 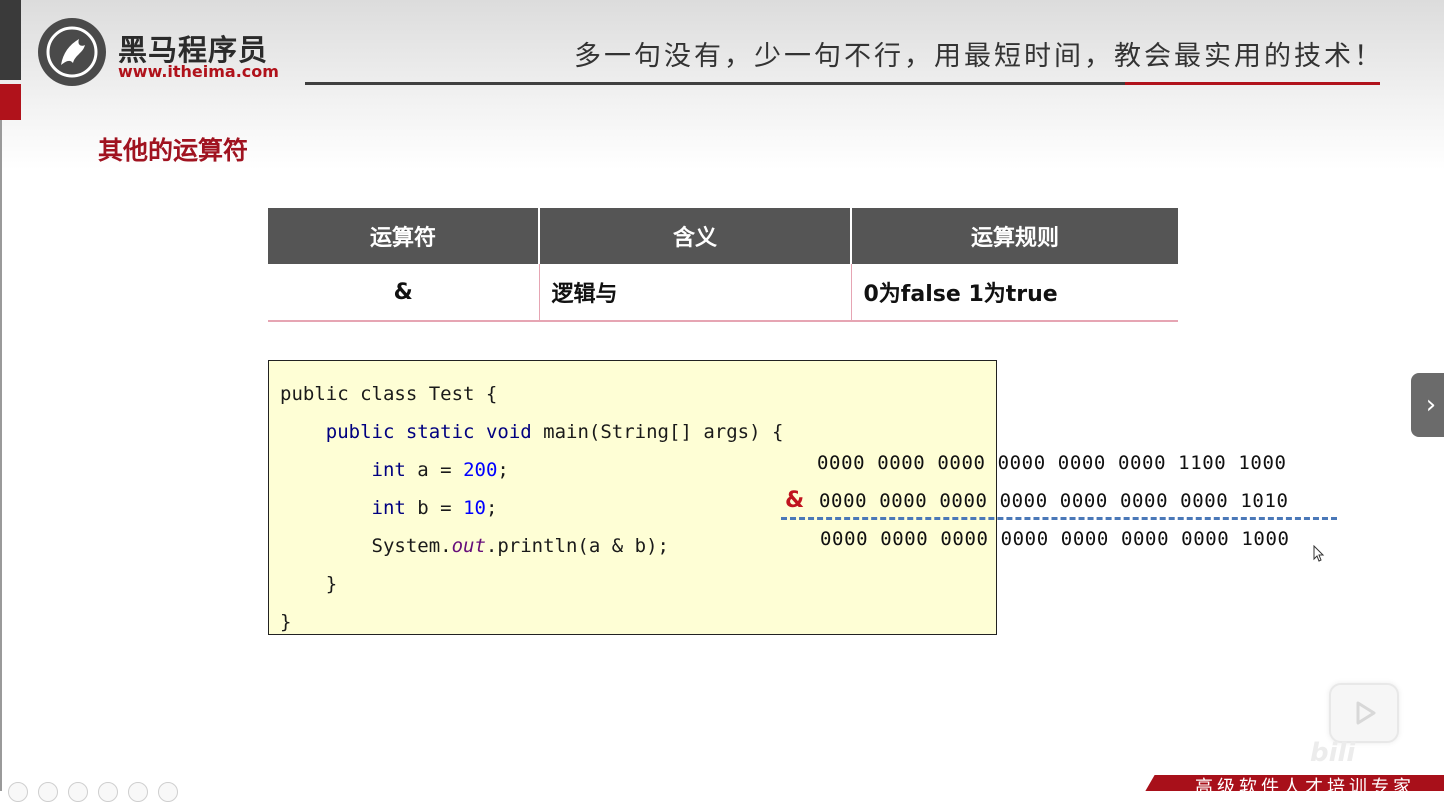 I want to click on slide-controls, so click(x=93, y=792).